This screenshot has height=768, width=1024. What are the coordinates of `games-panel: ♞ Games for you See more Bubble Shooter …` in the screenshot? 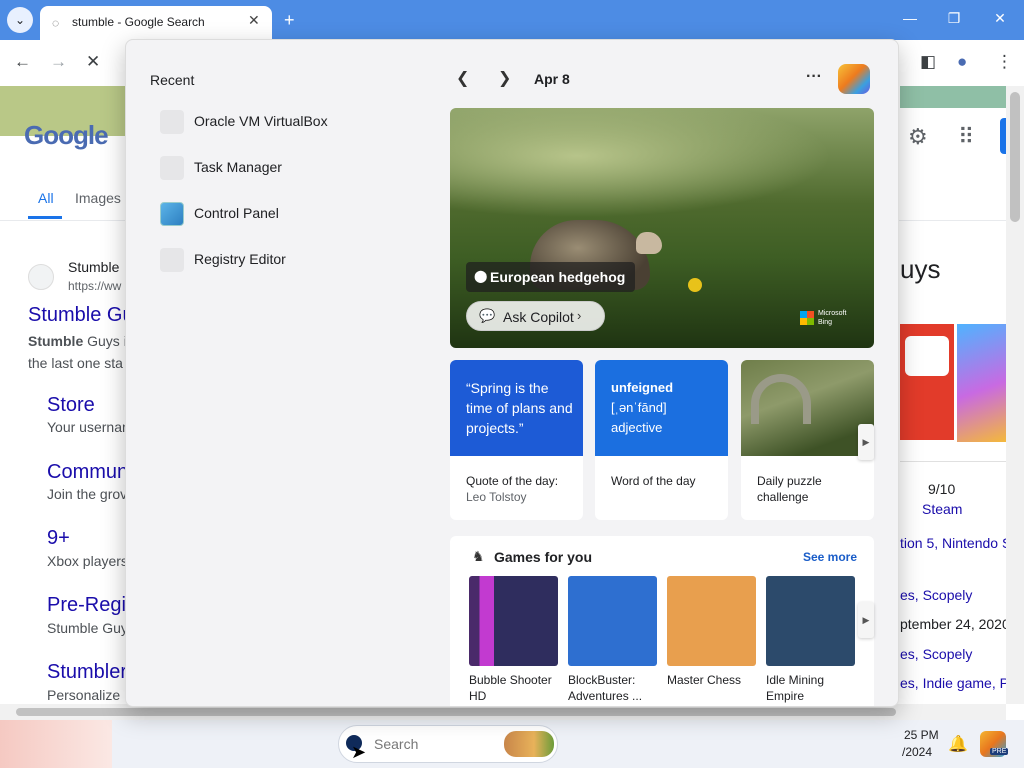 It's located at (662, 621).